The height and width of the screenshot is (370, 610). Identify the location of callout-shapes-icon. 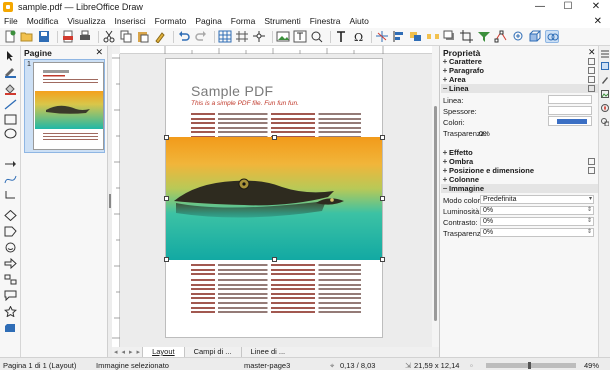
(10, 296).